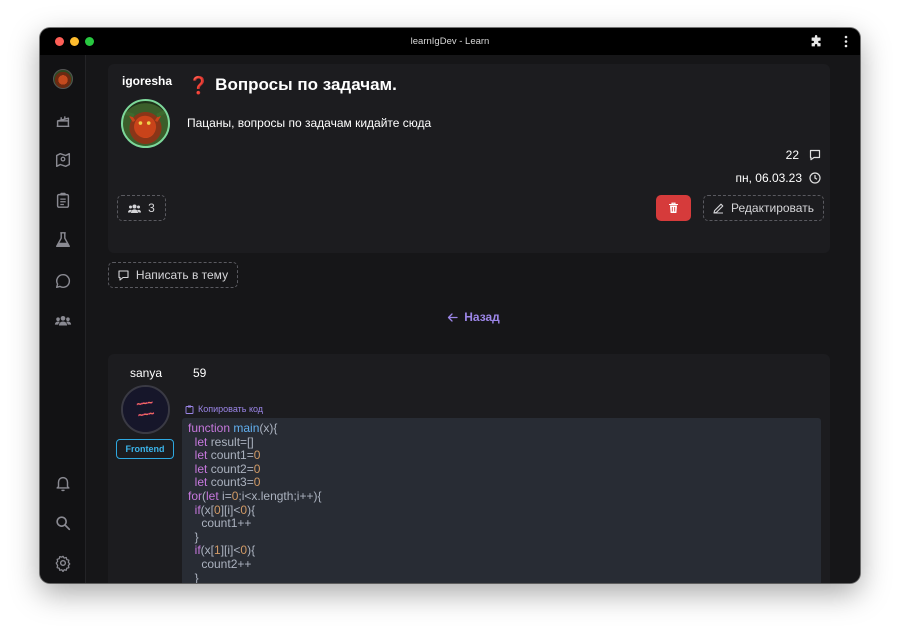 This screenshot has height=637, width=900. Describe the element at coordinates (501, 551) in the screenshot. I see `code-line: if(x[1][i]<0){` at that location.